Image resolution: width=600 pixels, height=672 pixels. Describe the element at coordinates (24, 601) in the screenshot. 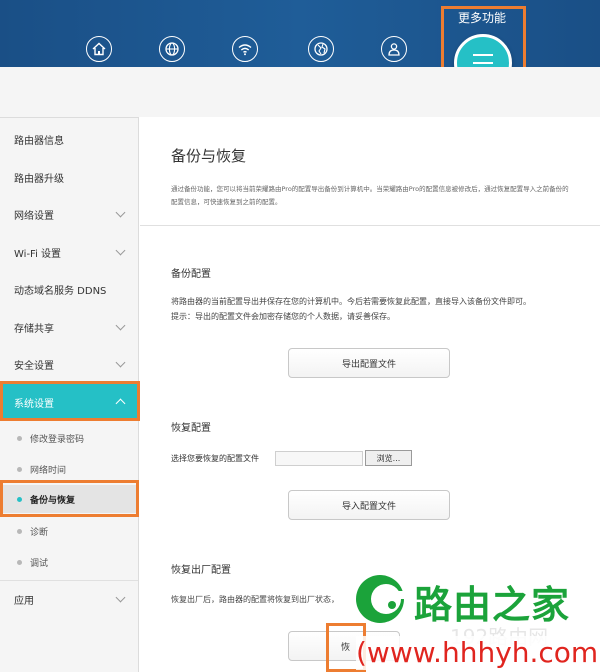

I see `sidebar-item-label: 应用` at that location.